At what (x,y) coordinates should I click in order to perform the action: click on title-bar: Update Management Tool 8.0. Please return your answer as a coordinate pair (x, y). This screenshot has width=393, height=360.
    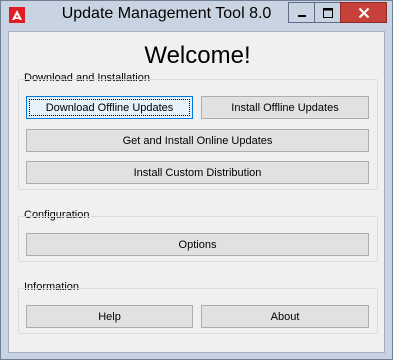
    Looking at the image, I should click on (196, 15).